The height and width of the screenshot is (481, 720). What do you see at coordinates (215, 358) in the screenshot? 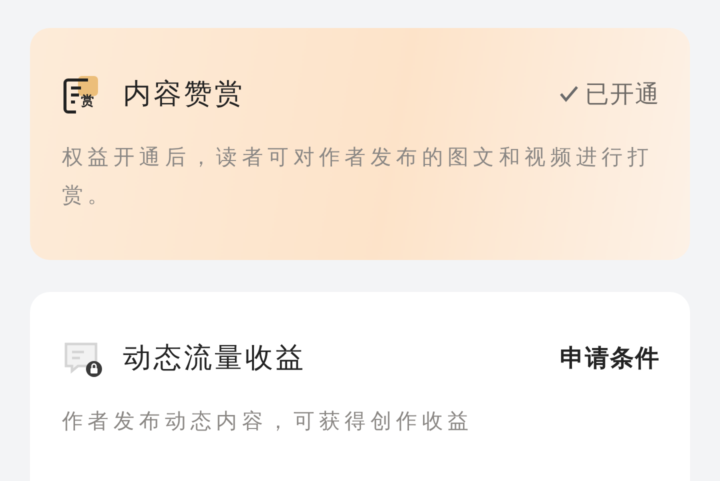
I see `card-title: 动态流量收益` at bounding box center [215, 358].